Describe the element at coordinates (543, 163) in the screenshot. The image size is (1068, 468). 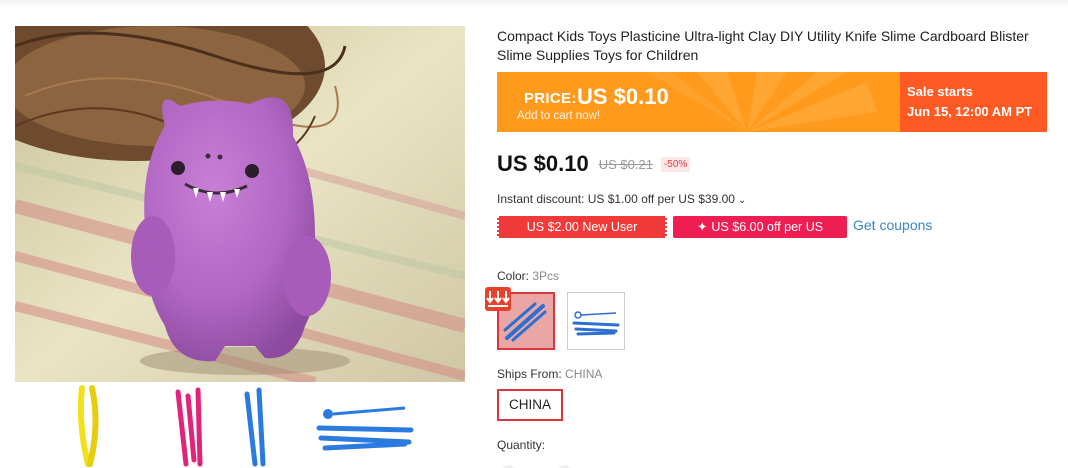
I see `current-price: US $0.10` at that location.